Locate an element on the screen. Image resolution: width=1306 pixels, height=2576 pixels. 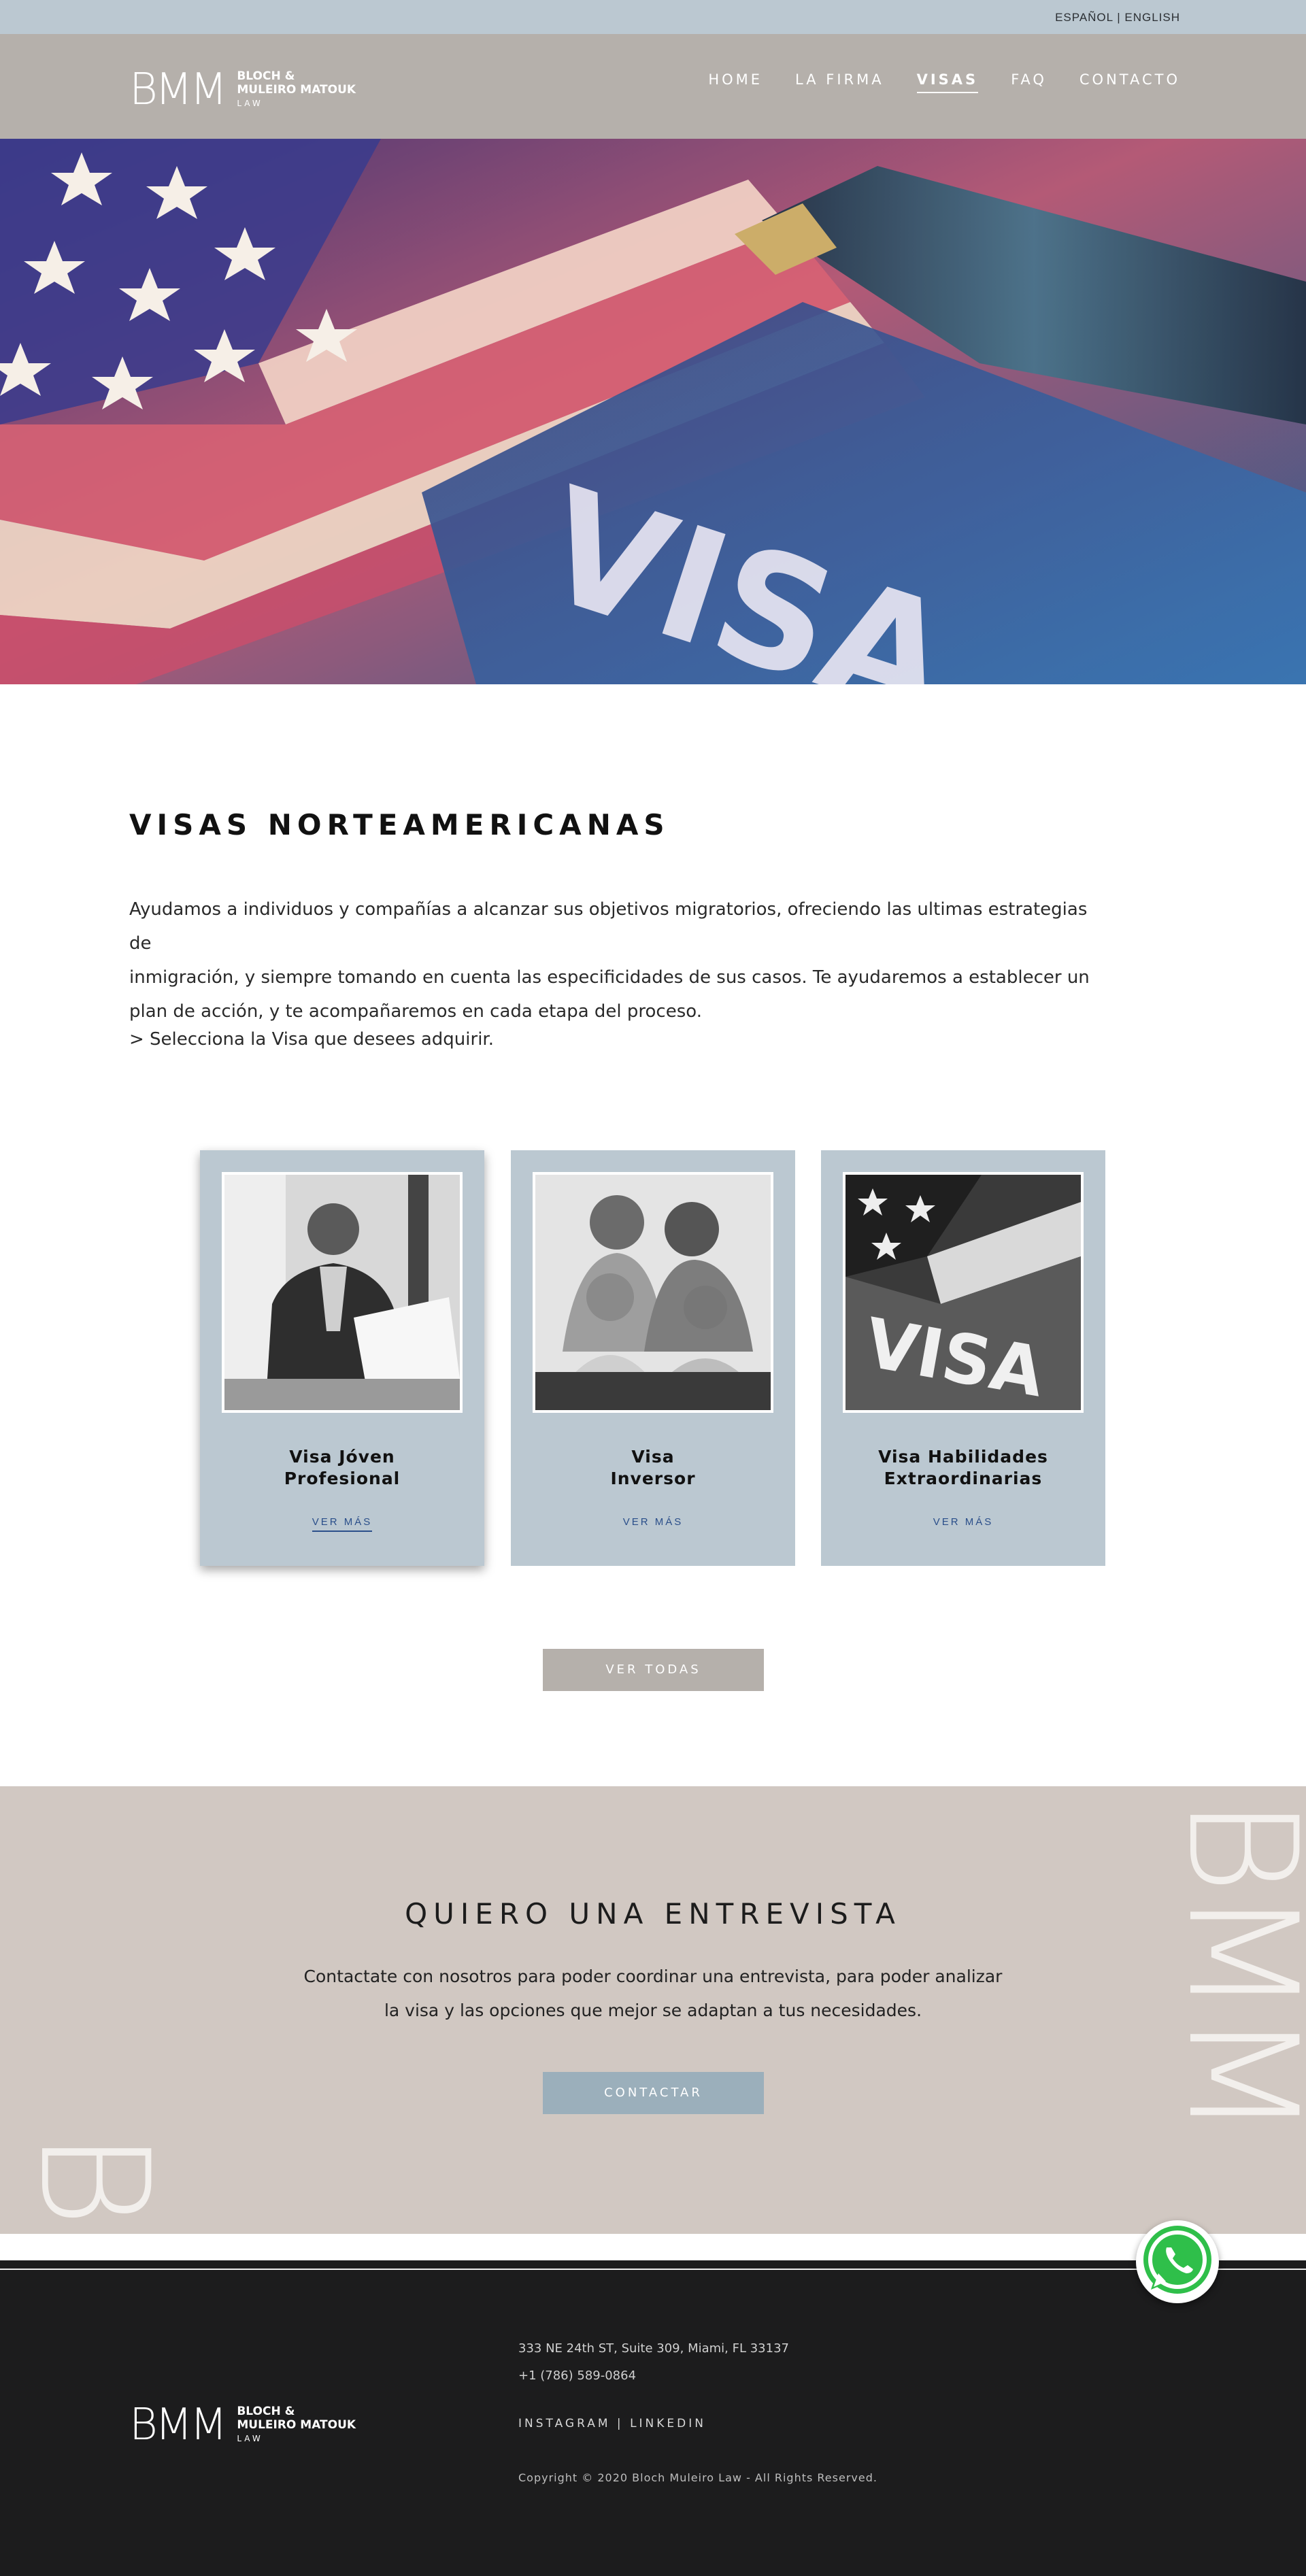
language-english-link: ENGLISH is located at coordinates (1152, 17).